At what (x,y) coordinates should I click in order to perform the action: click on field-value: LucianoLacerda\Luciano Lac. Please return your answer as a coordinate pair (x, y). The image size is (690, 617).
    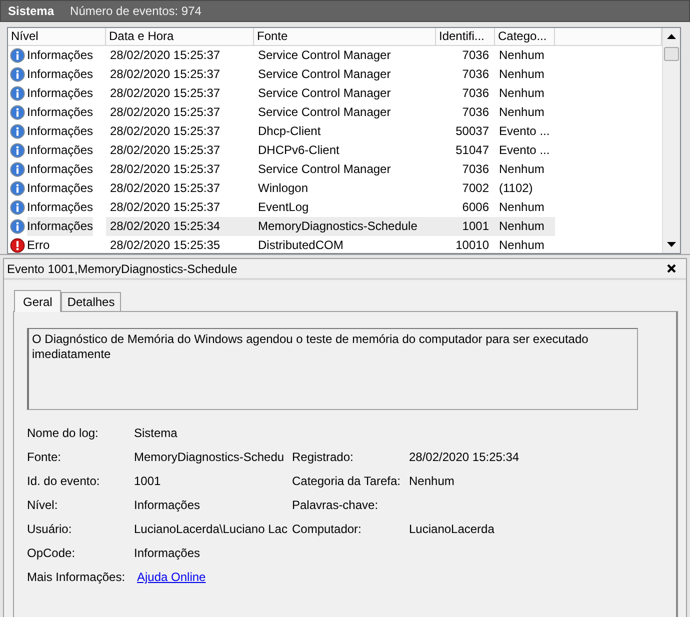
    Looking at the image, I should click on (211, 529).